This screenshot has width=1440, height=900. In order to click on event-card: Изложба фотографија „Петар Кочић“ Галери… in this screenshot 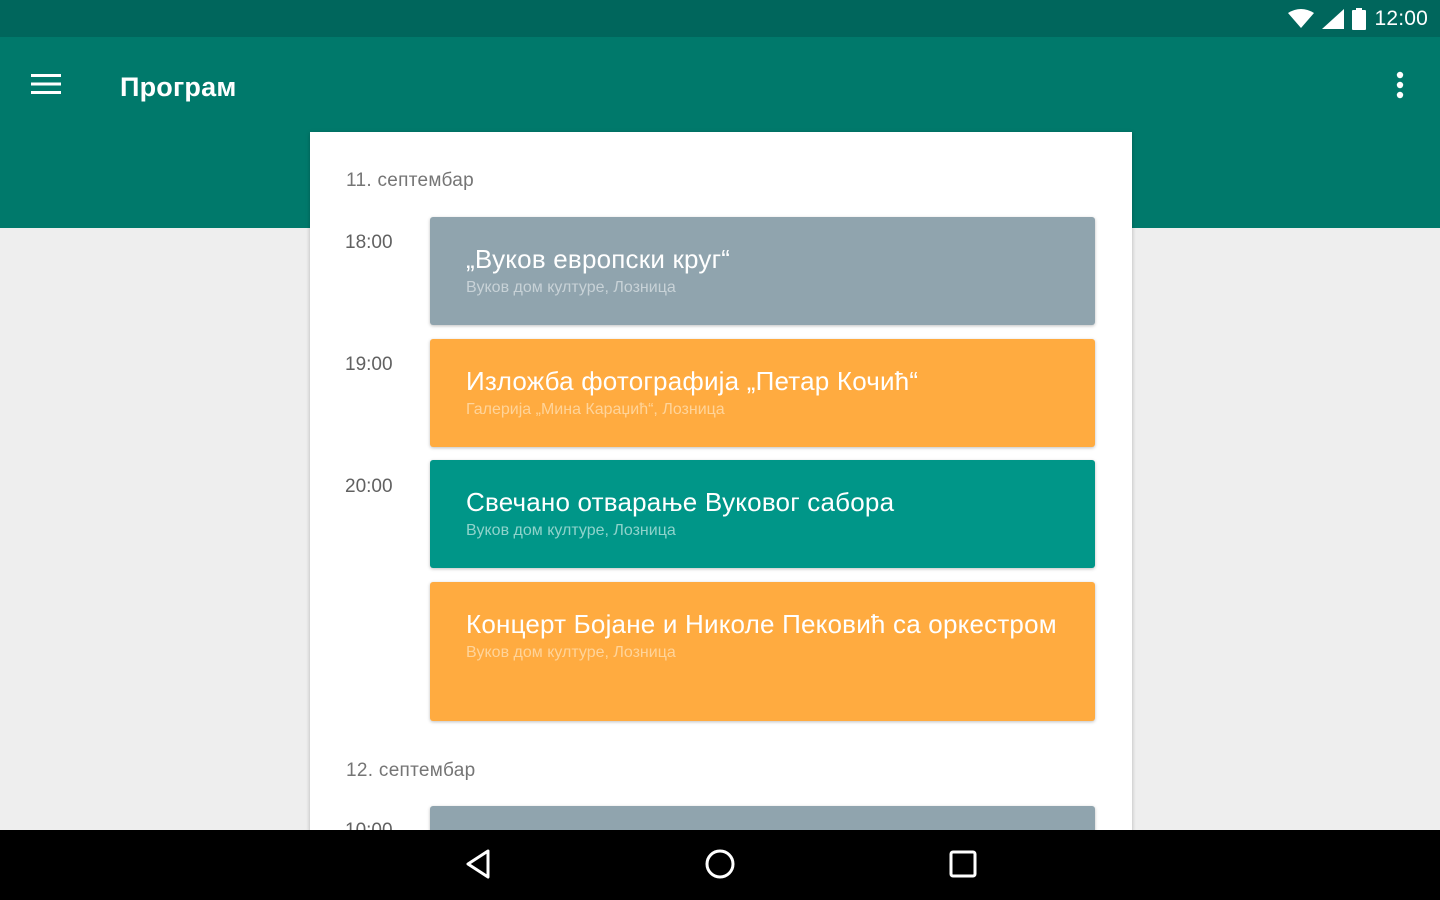, I will do `click(762, 393)`.